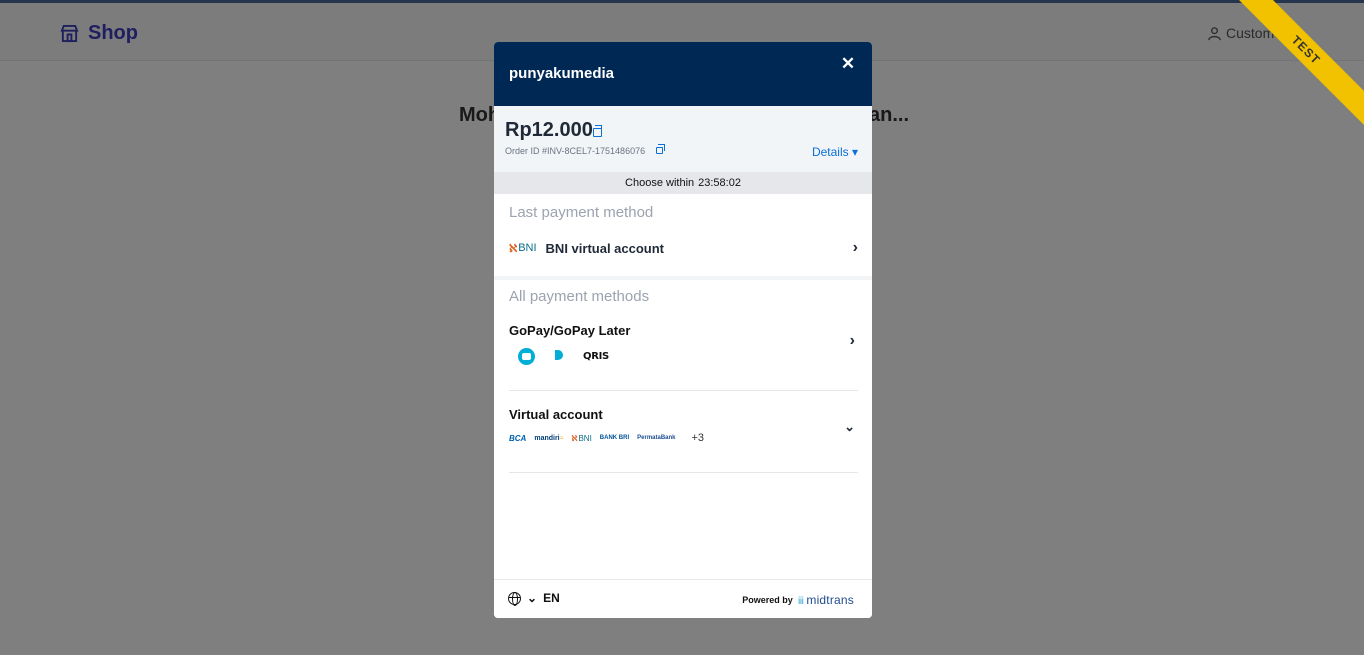 The width and height of the screenshot is (1364, 655). I want to click on copy-order-id-icon, so click(660, 149).